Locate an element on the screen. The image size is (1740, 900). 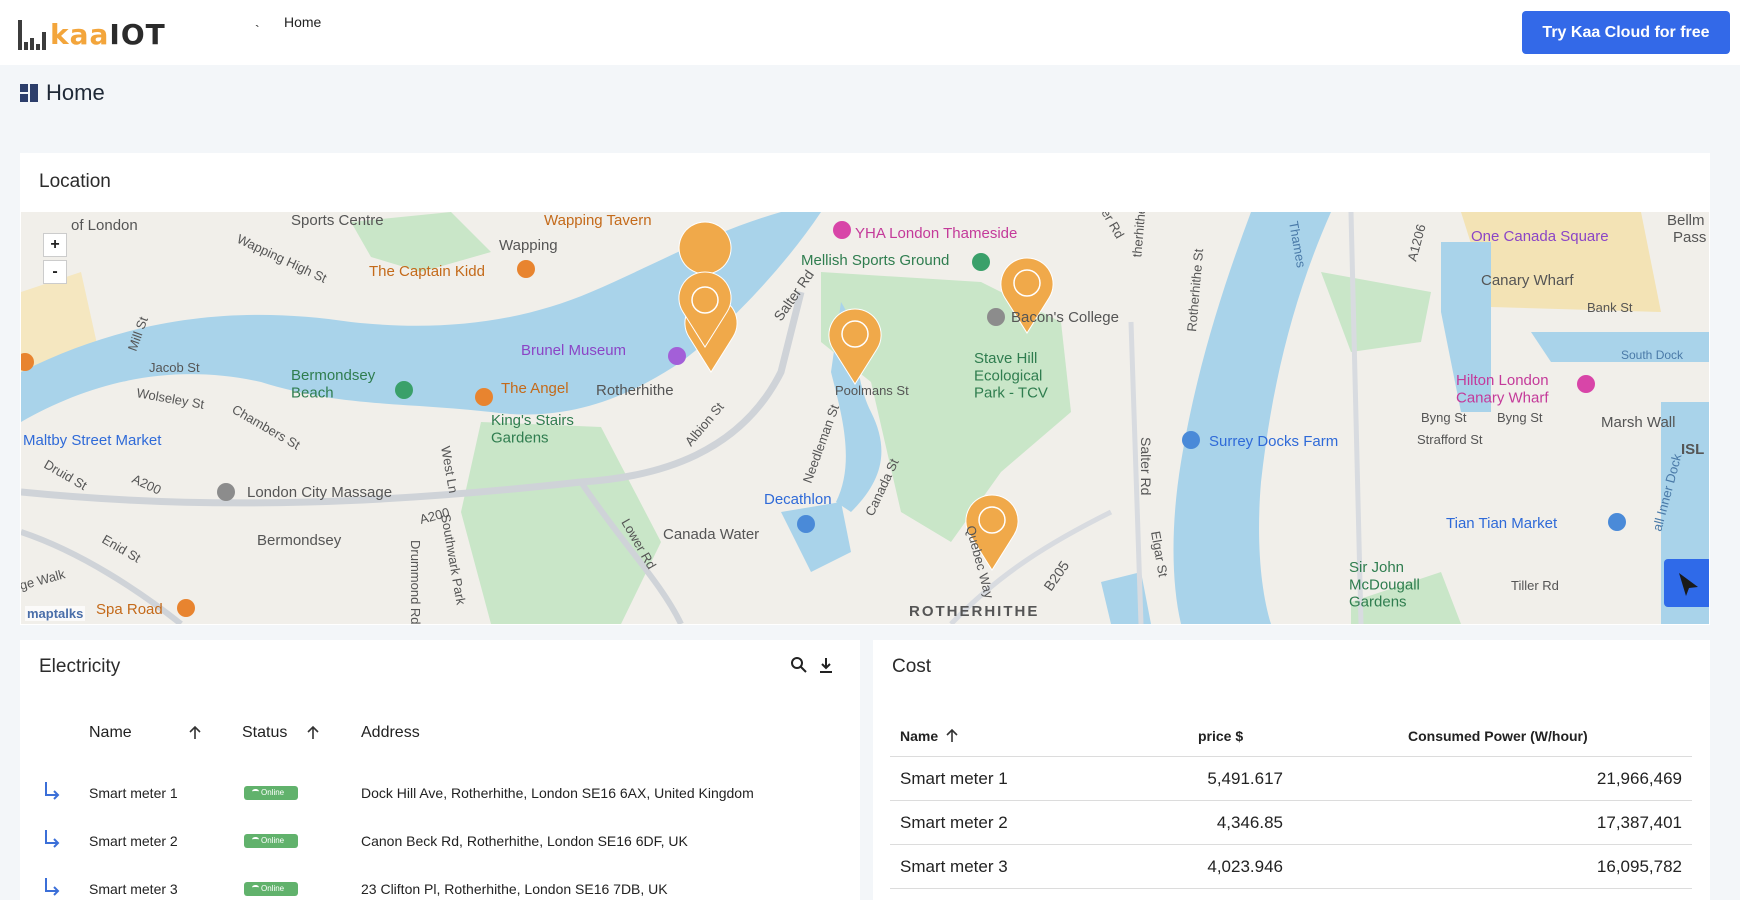
map-label: Tiller Rd is located at coordinates (1535, 585).